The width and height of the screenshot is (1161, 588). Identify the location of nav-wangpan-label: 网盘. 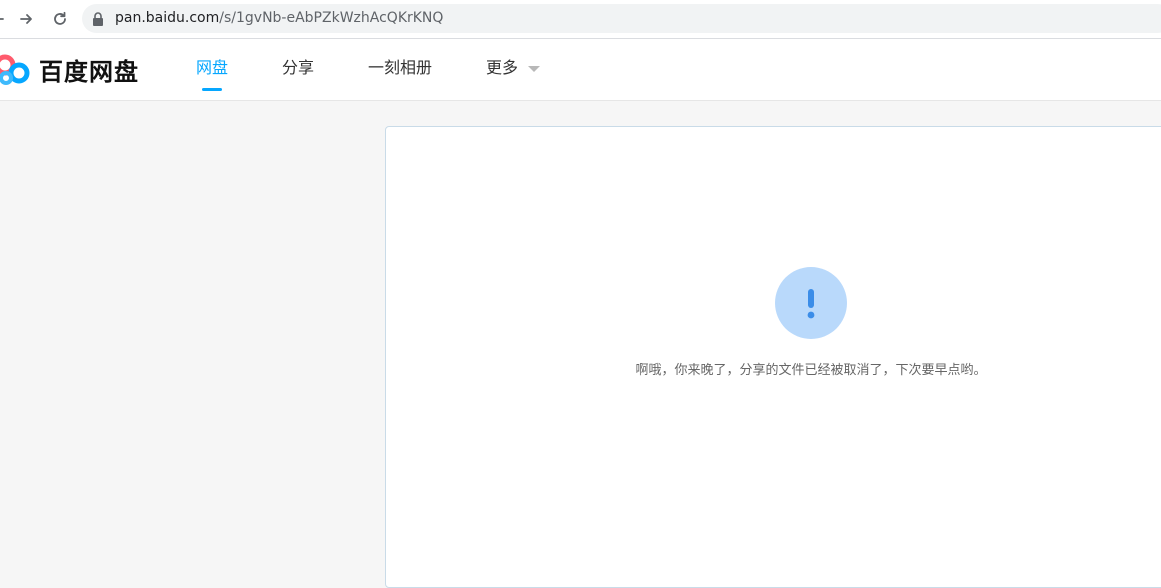
(212, 67).